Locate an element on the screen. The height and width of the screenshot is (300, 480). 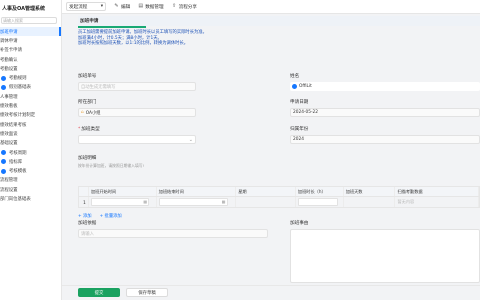
table-actions: + 添加 + 批量添加 is located at coordinates (104, 216).